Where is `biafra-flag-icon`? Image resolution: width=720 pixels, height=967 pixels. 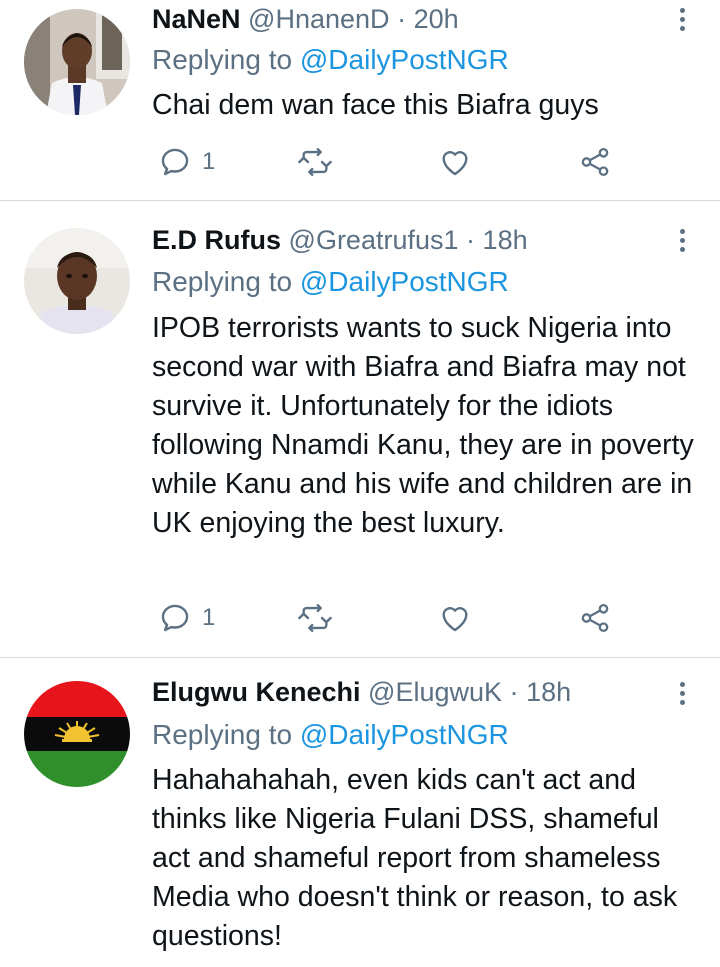
biafra-flag-icon is located at coordinates (77, 734).